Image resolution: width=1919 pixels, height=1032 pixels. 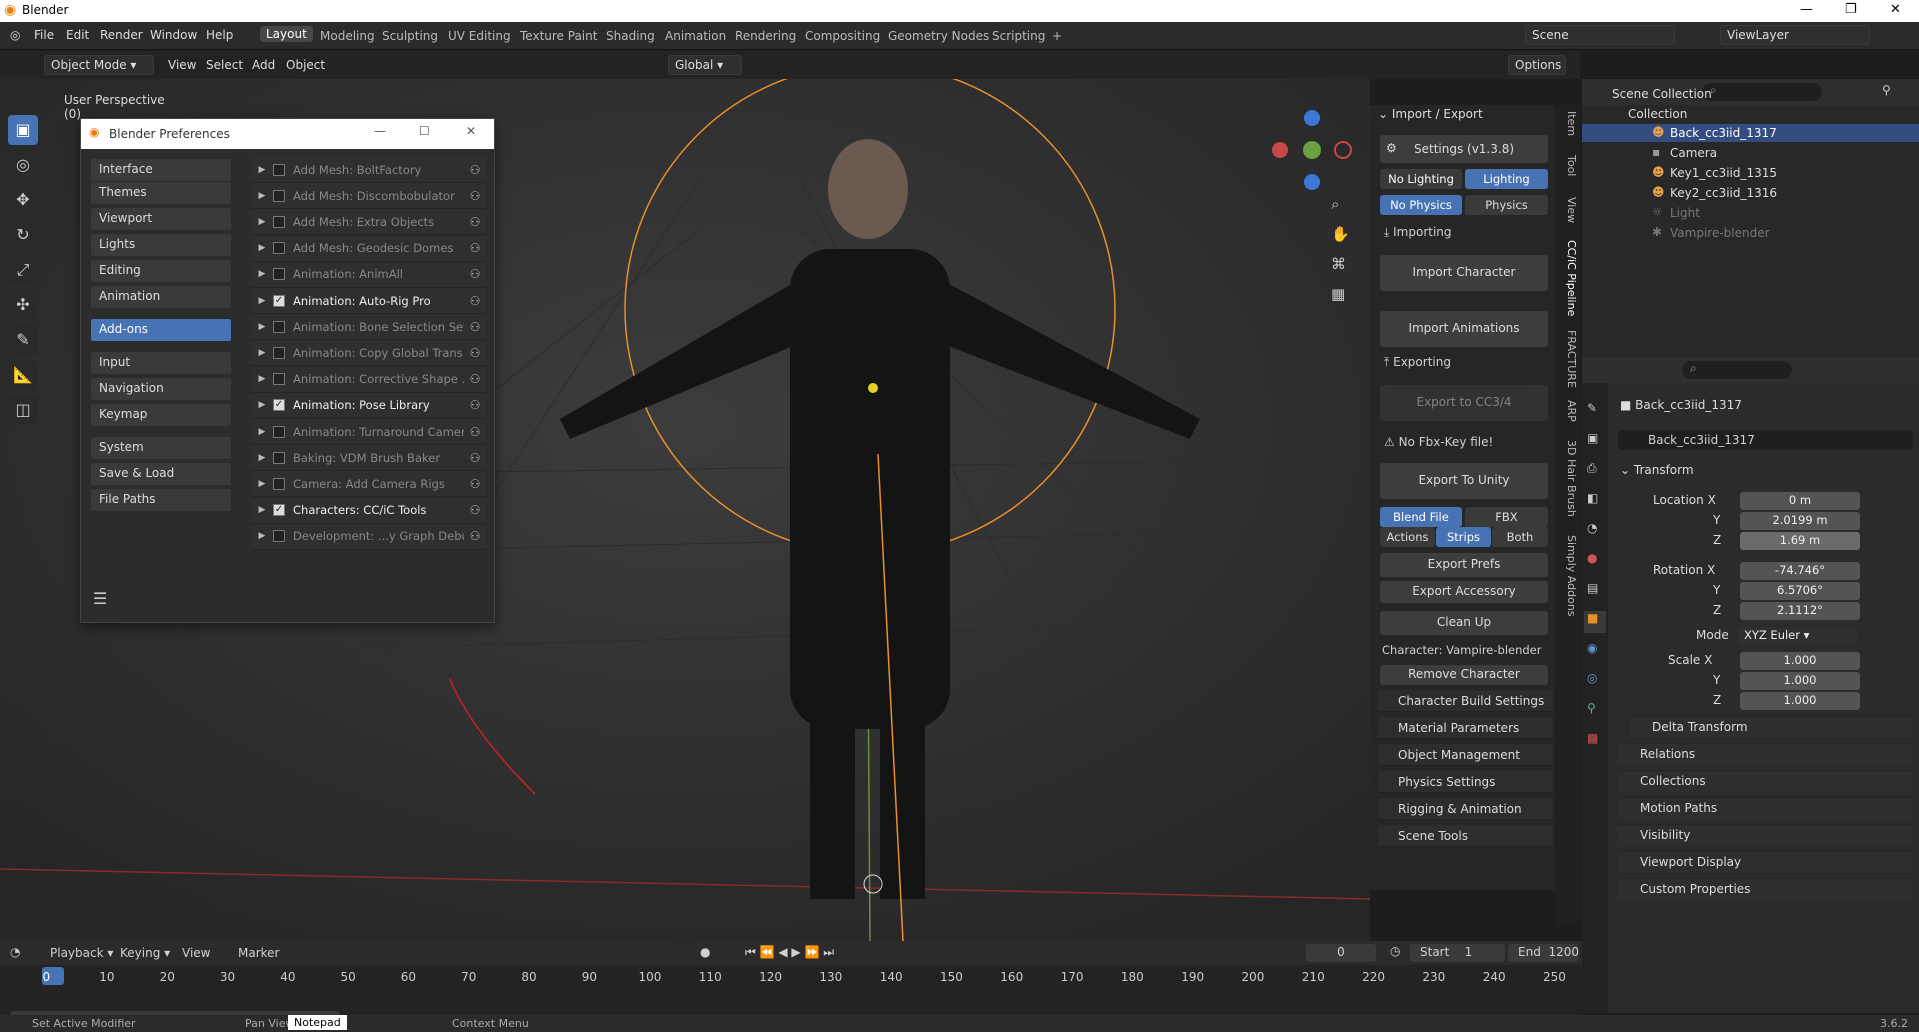 I want to click on menu-object: Object, so click(x=305, y=65).